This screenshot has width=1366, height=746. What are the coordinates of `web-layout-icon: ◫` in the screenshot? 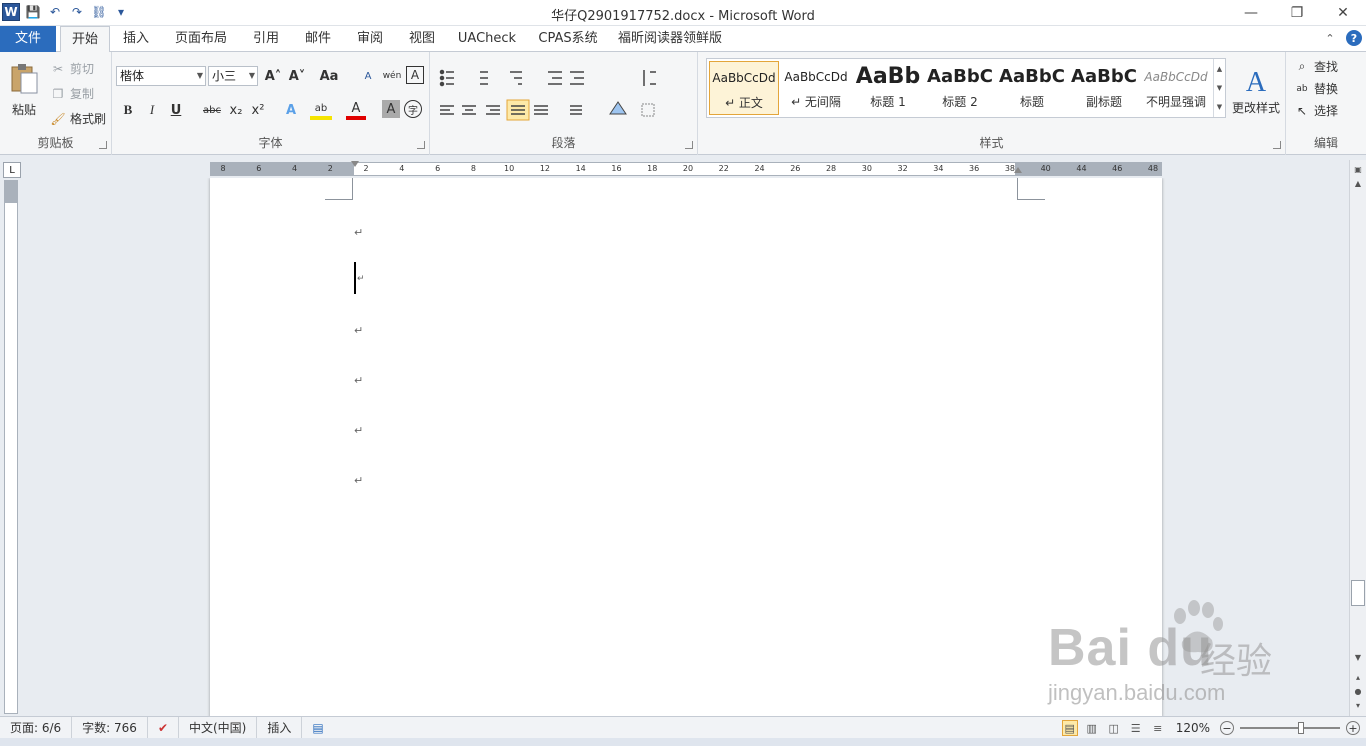 It's located at (1114, 728).